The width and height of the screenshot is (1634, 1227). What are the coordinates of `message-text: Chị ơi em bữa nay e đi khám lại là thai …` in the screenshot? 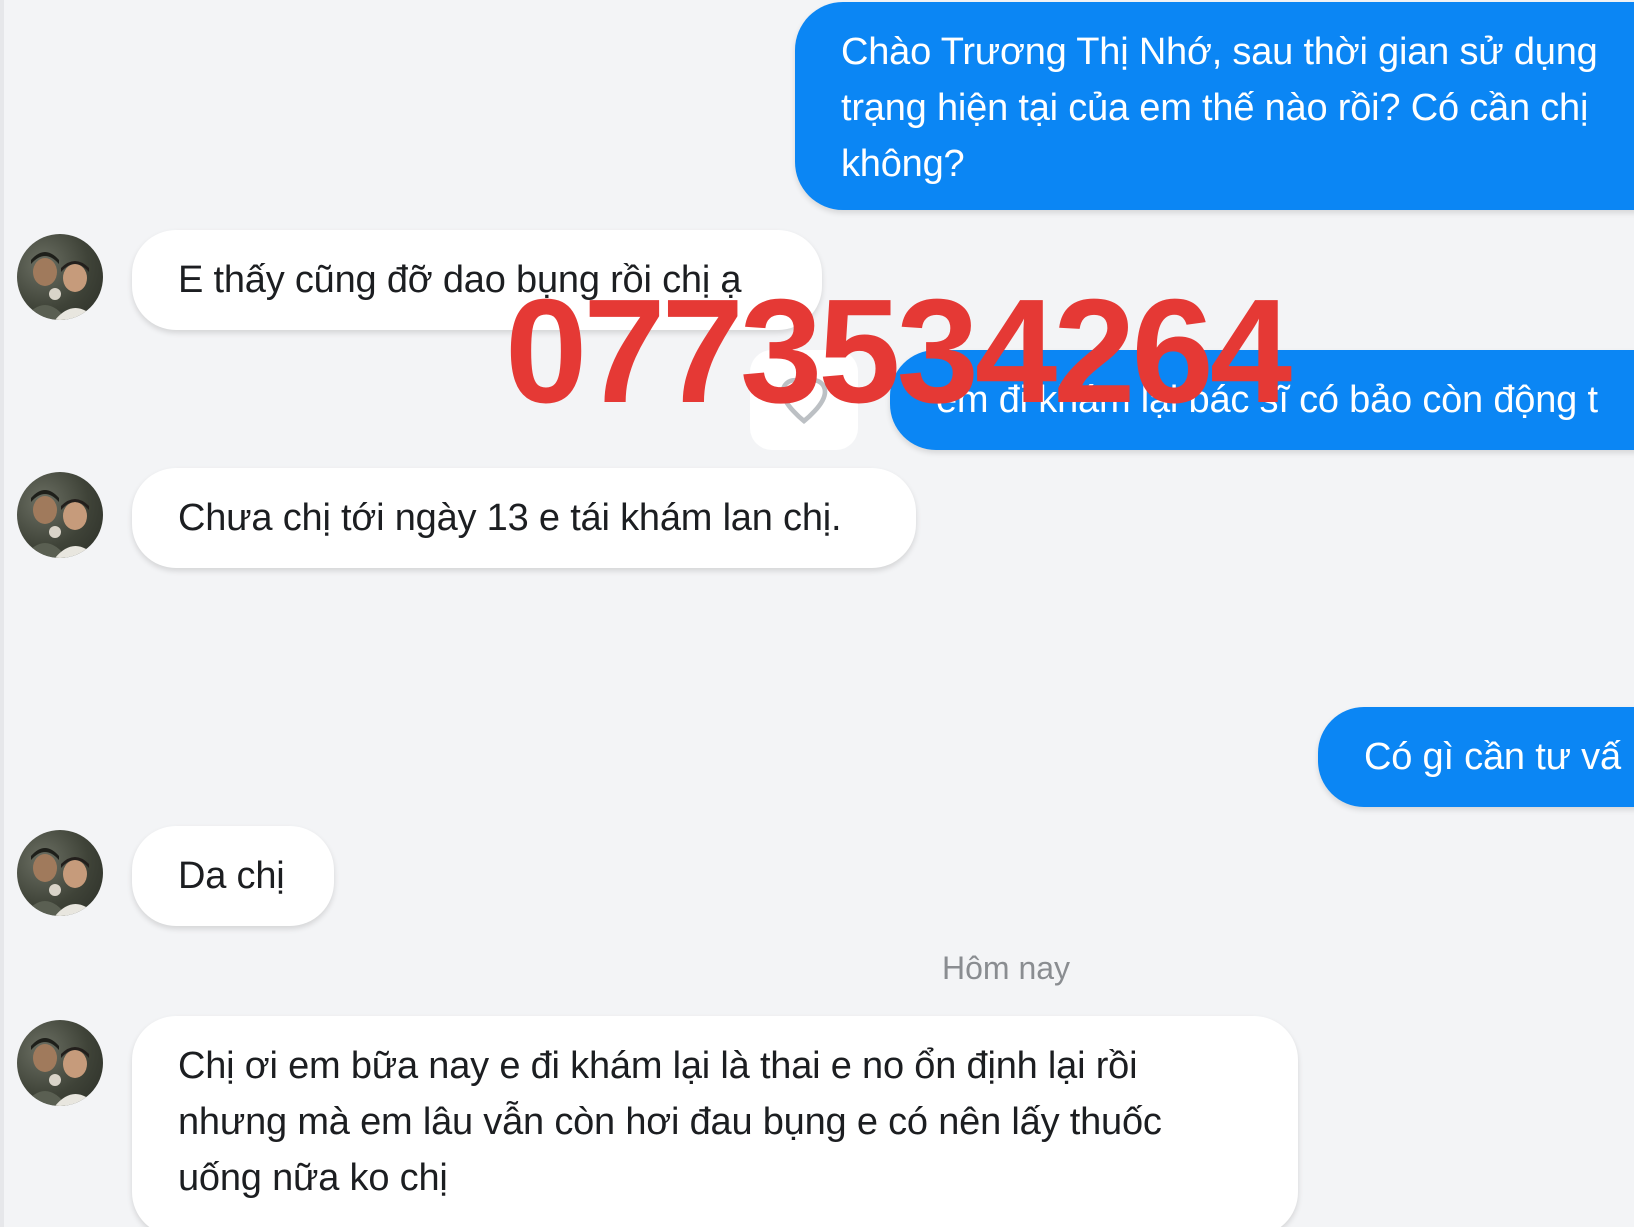 It's located at (670, 1122).